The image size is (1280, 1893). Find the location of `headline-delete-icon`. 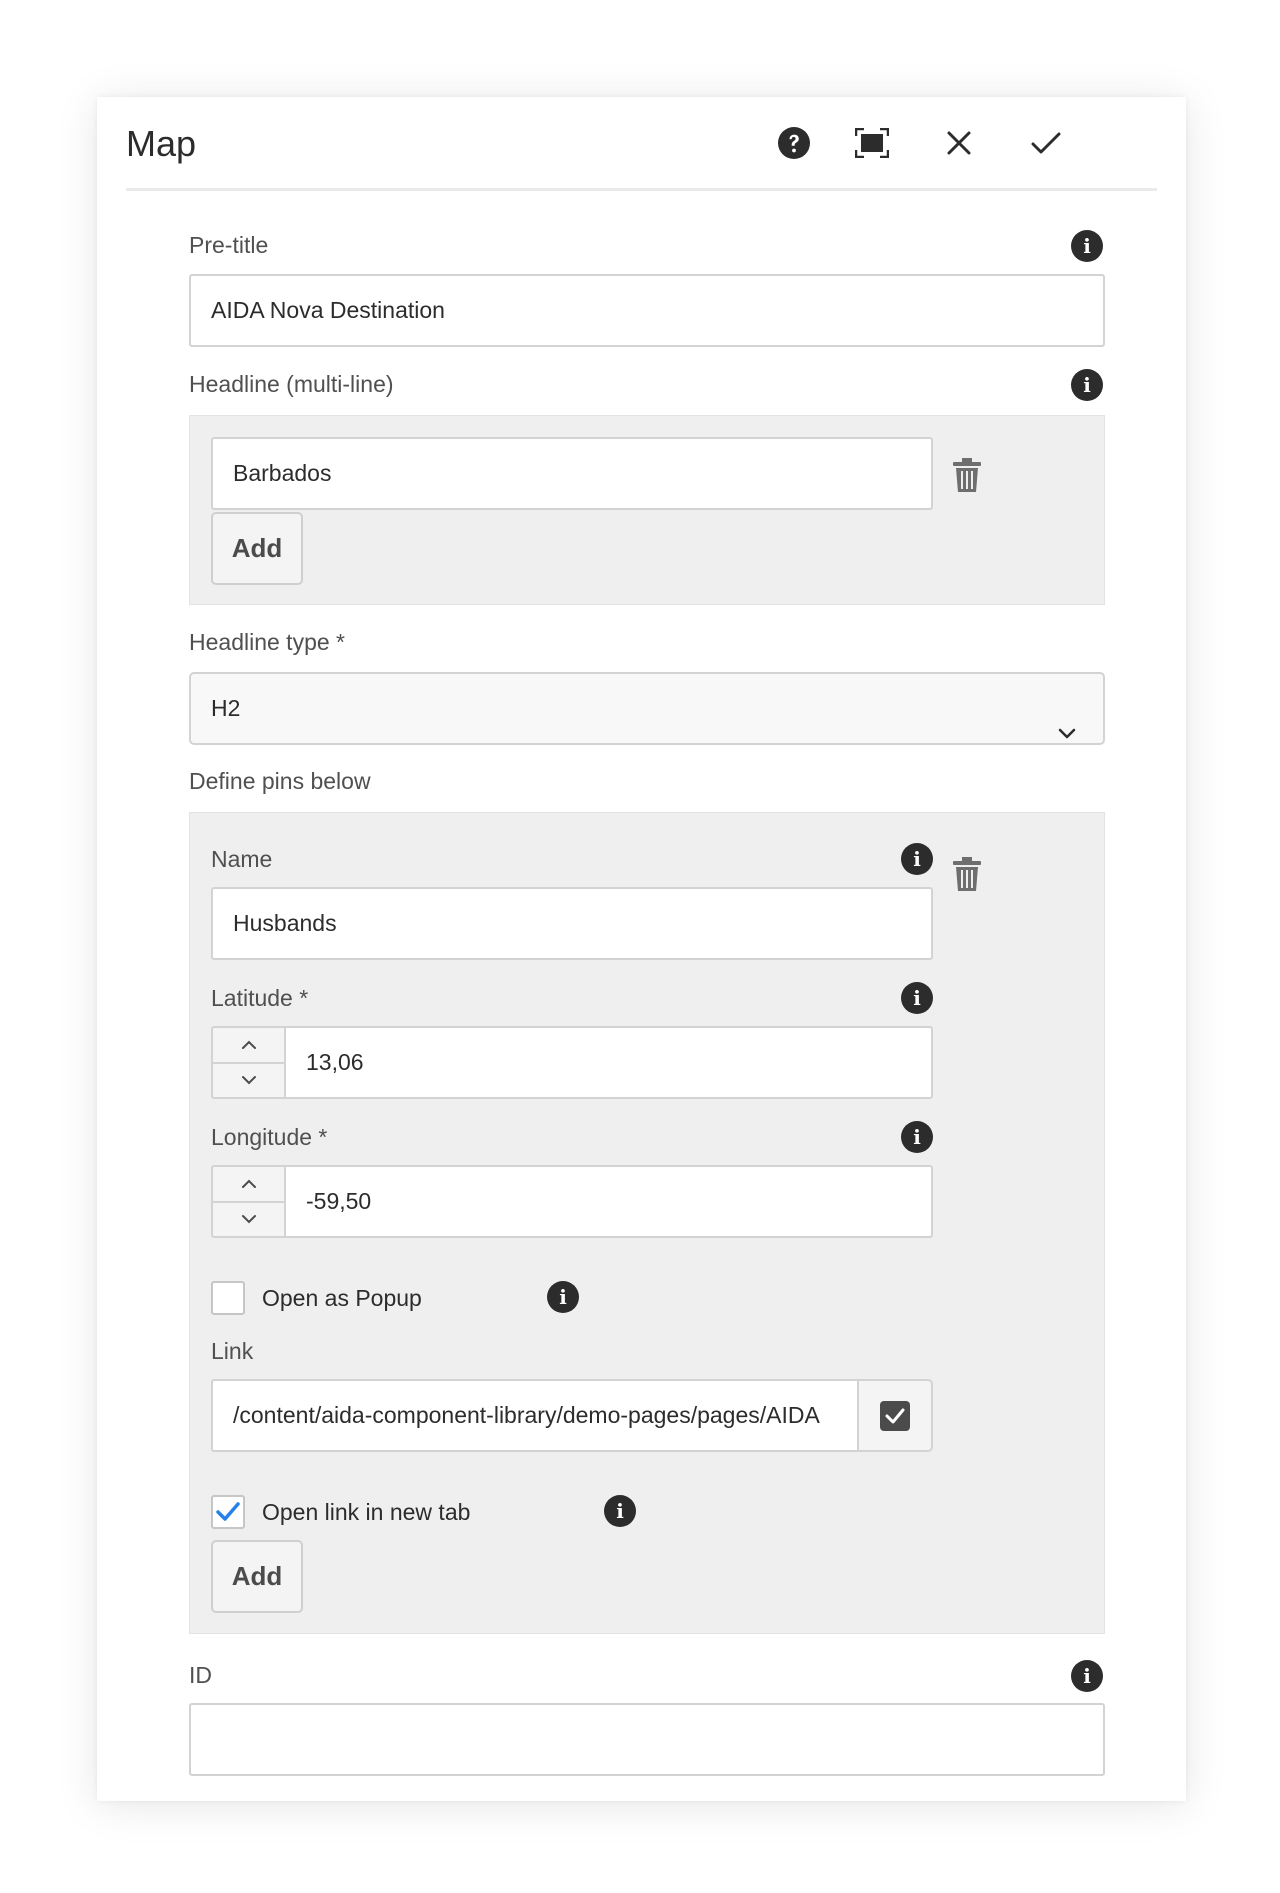

headline-delete-icon is located at coordinates (967, 476).